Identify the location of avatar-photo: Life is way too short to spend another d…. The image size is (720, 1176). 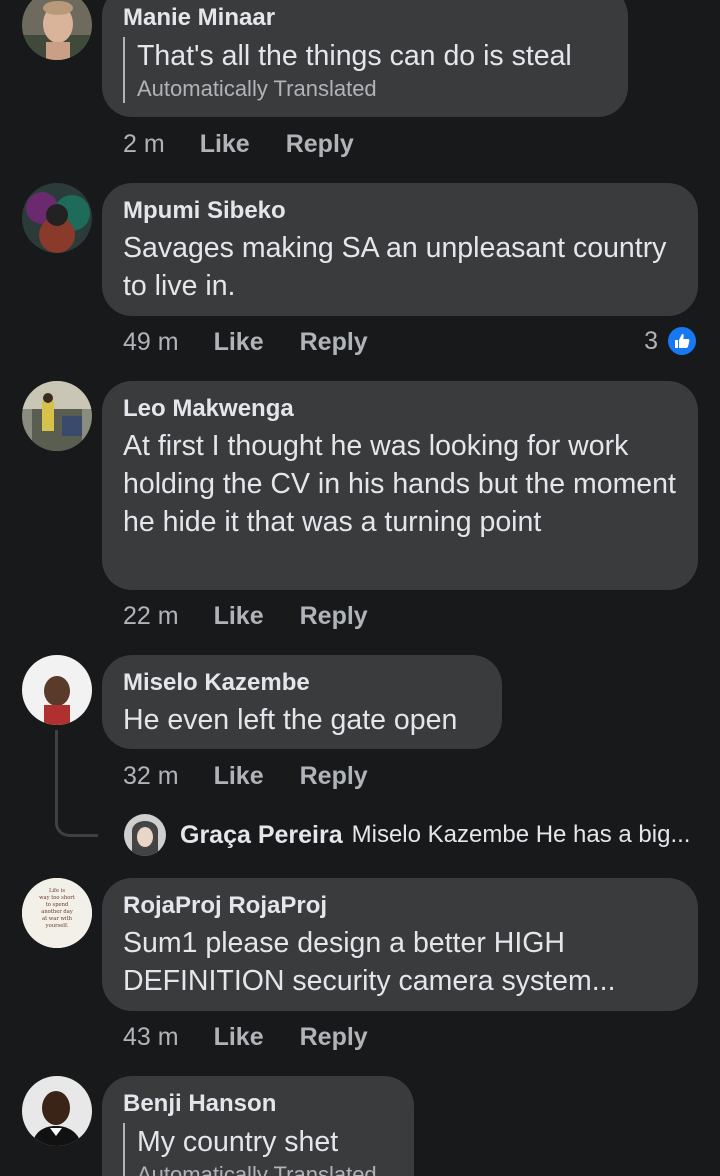
(57, 913).